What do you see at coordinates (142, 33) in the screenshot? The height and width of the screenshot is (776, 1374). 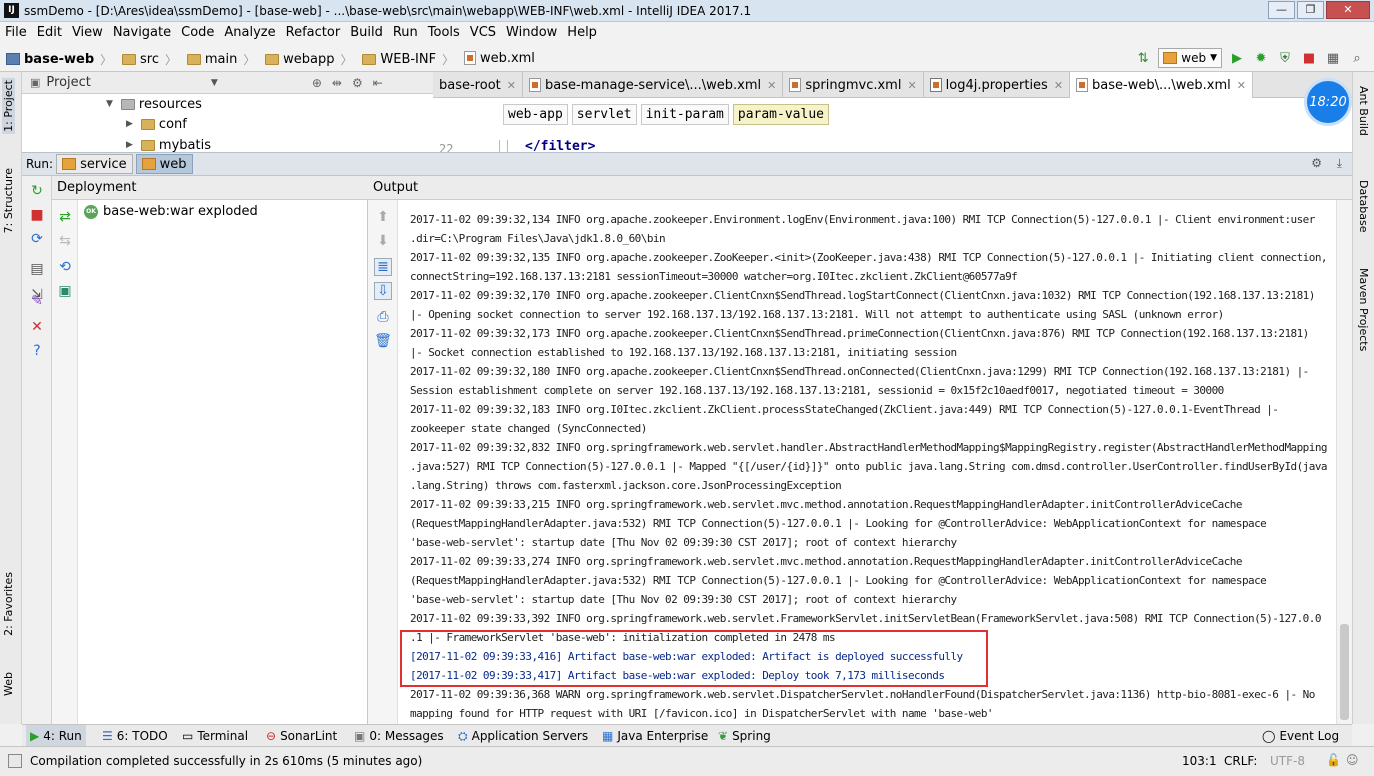 I see `menu-navigate: Navigate` at bounding box center [142, 33].